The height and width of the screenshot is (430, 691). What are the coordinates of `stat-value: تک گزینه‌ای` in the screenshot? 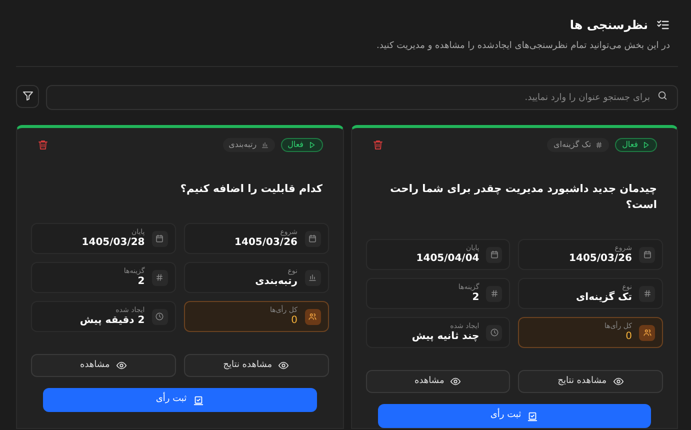 It's located at (604, 298).